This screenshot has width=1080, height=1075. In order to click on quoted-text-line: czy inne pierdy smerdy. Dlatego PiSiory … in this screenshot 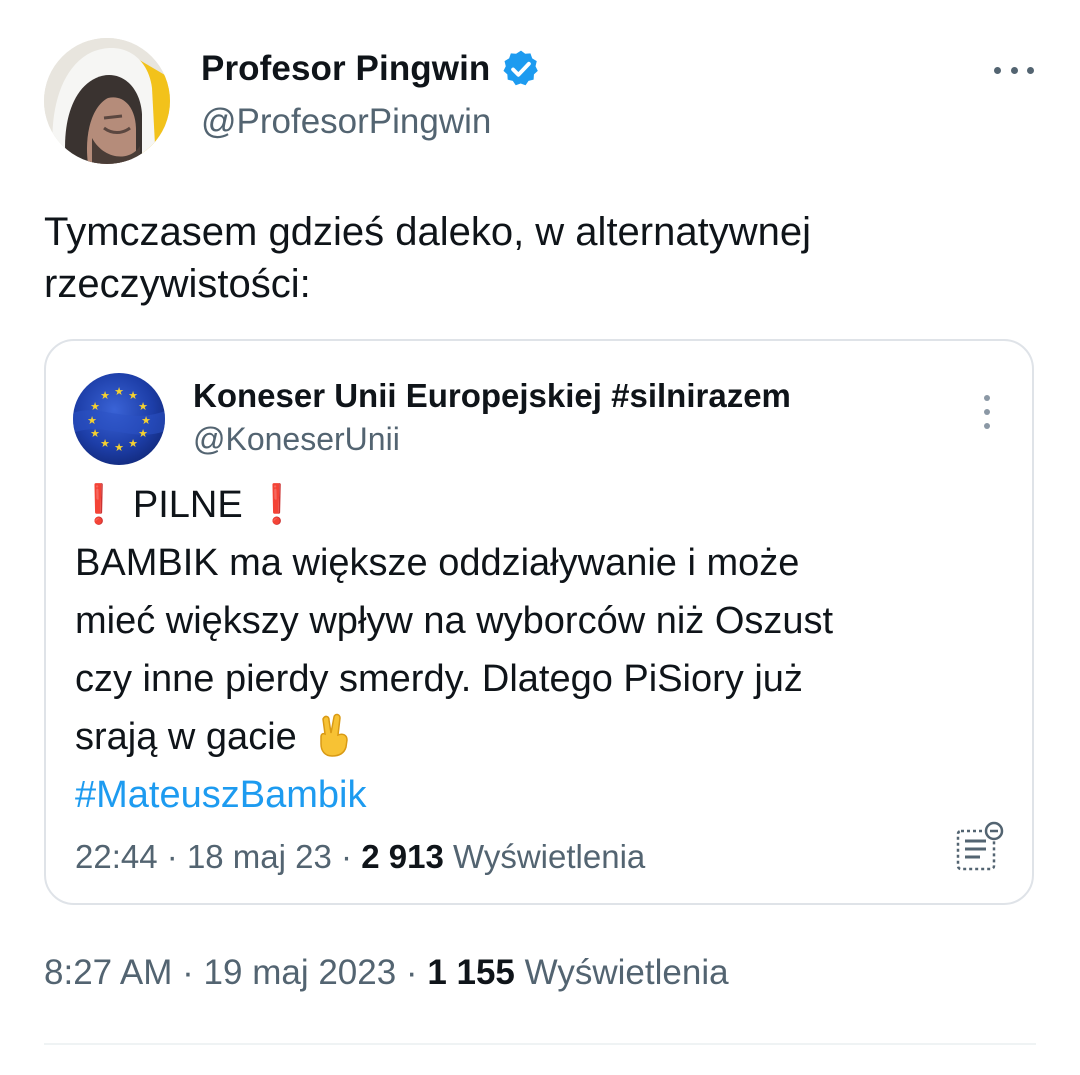, I will do `click(439, 679)`.